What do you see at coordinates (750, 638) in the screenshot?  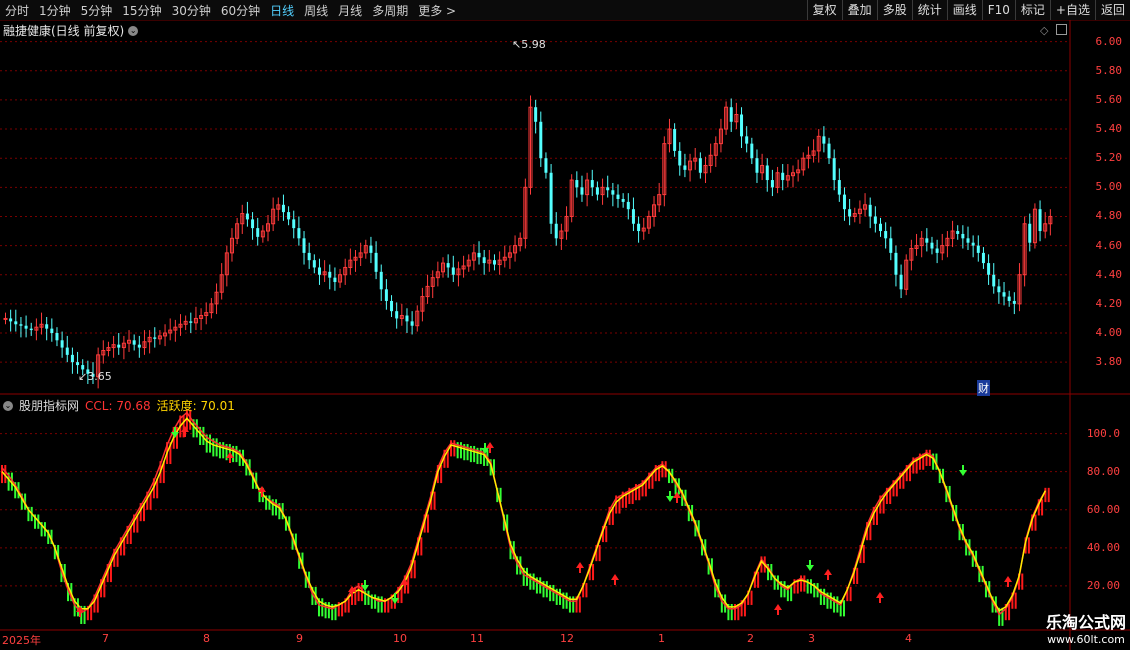 I see `date-label: 2` at bounding box center [750, 638].